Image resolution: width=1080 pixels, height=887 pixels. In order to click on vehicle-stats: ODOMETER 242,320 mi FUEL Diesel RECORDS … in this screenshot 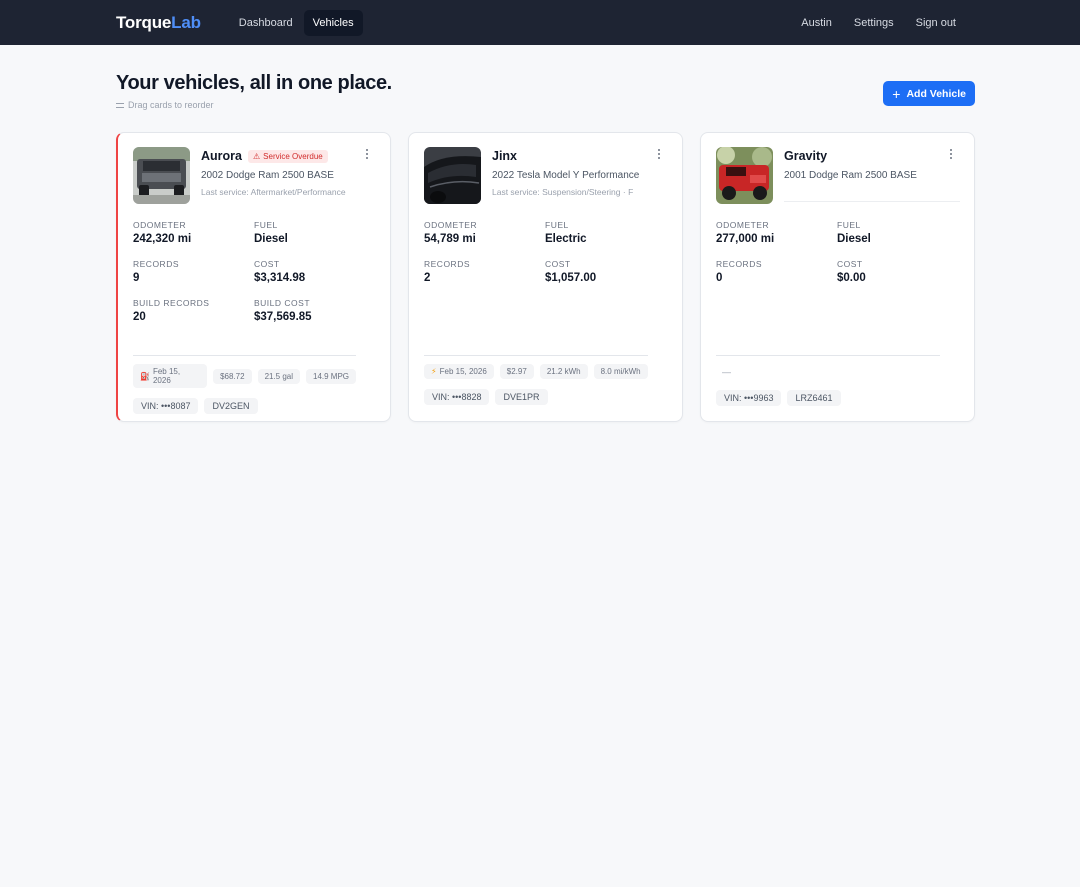, I will do `click(254, 271)`.